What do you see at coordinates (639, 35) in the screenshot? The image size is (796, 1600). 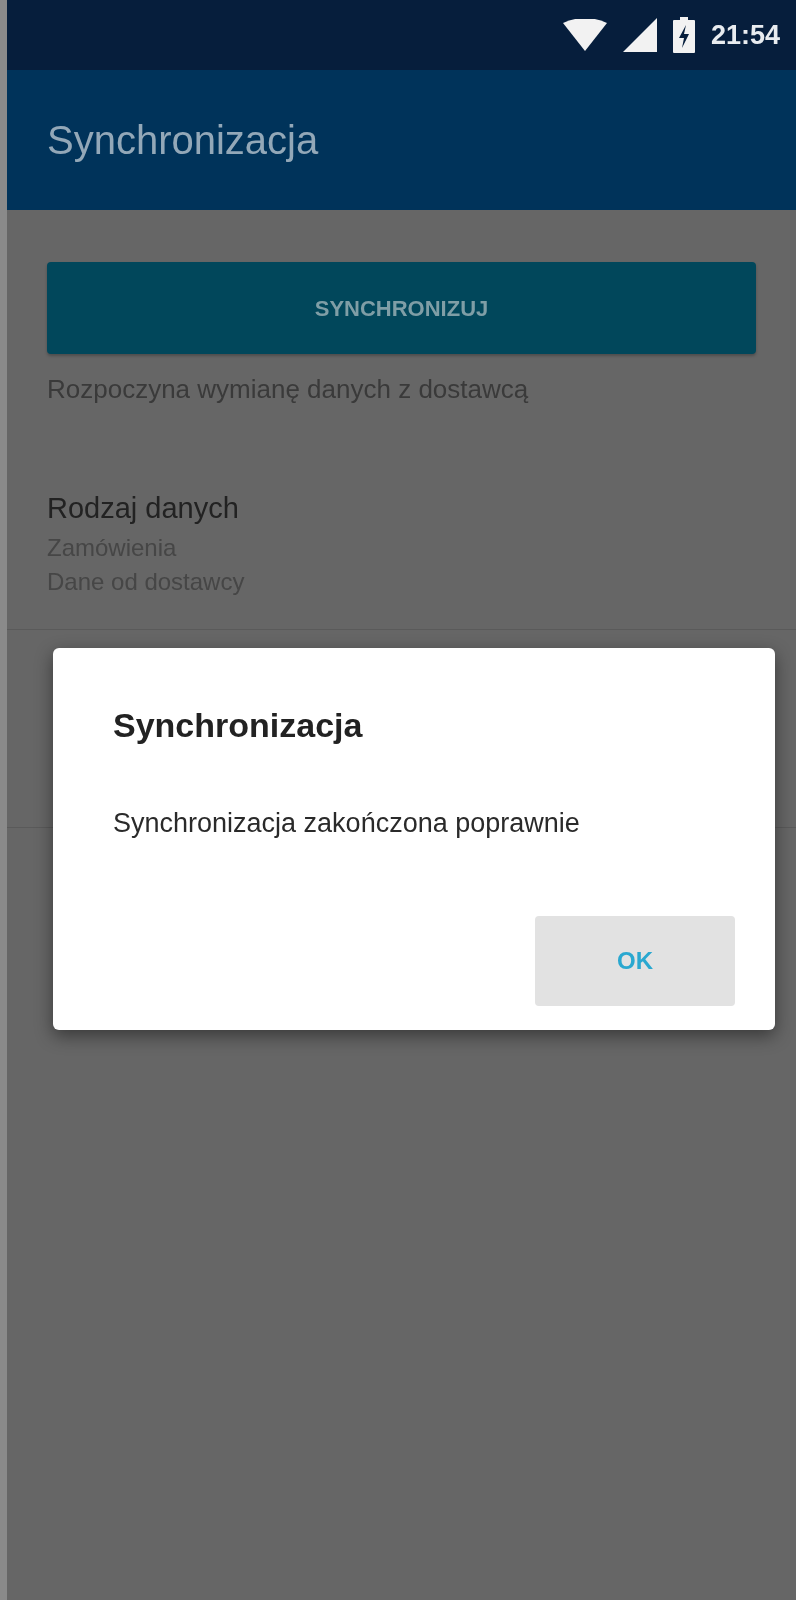 I see `signal-icon` at bounding box center [639, 35].